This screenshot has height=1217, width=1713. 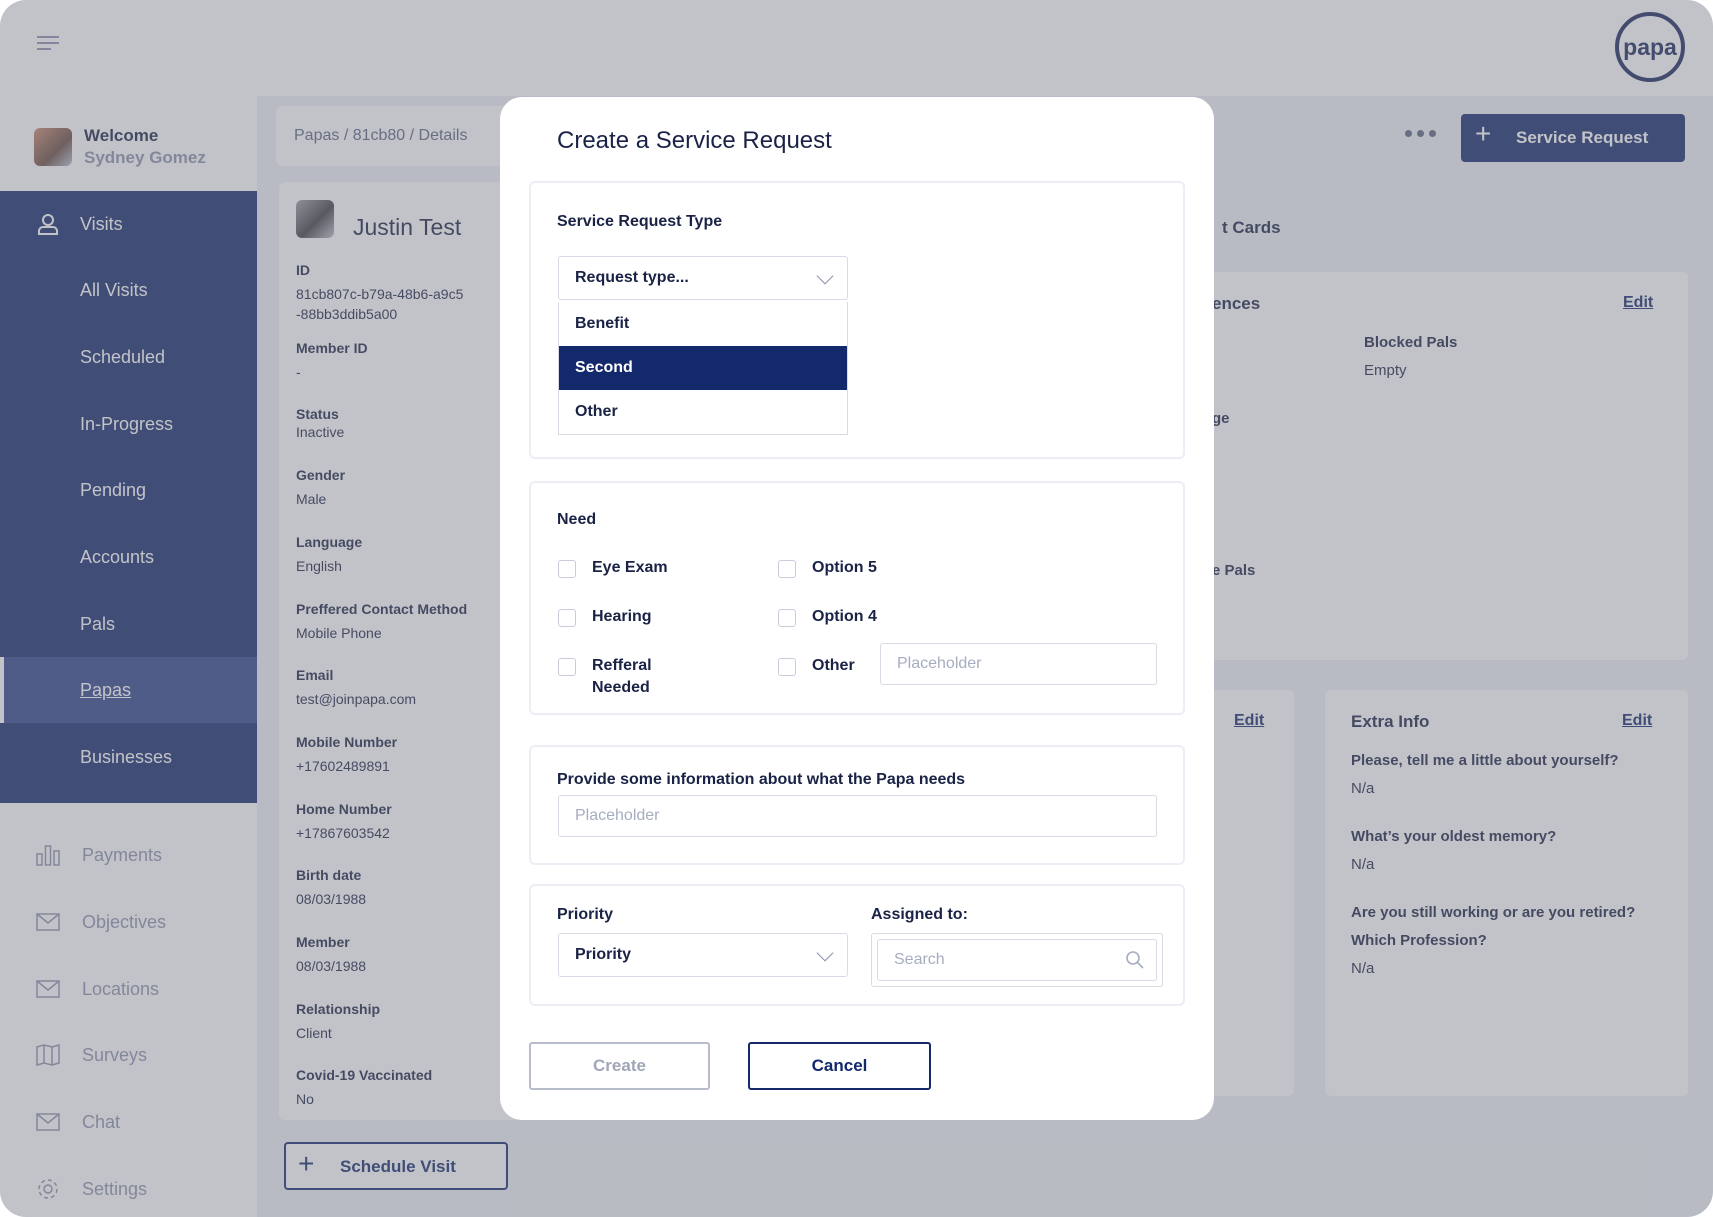 I want to click on assigned-search-input, so click(x=1017, y=960).